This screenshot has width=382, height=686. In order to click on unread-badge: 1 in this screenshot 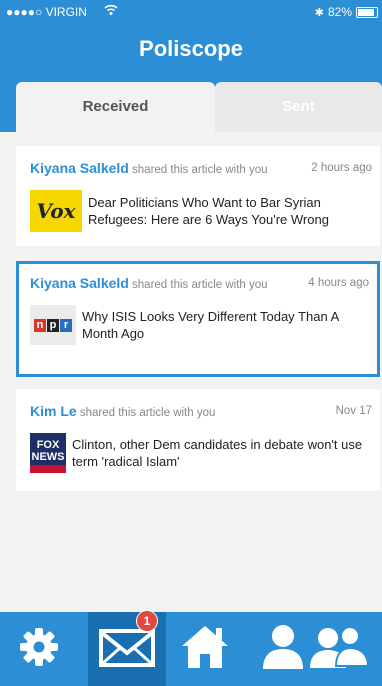, I will do `click(147, 621)`.